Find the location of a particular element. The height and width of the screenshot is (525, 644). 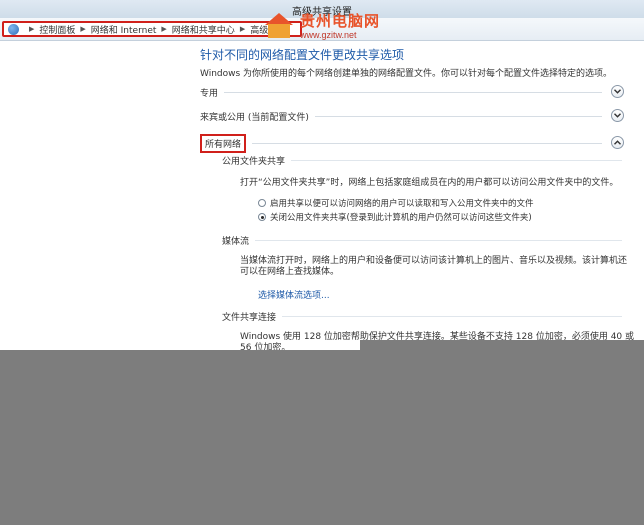

watermark-url: www.gzitw.net is located at coordinates (328, 35).